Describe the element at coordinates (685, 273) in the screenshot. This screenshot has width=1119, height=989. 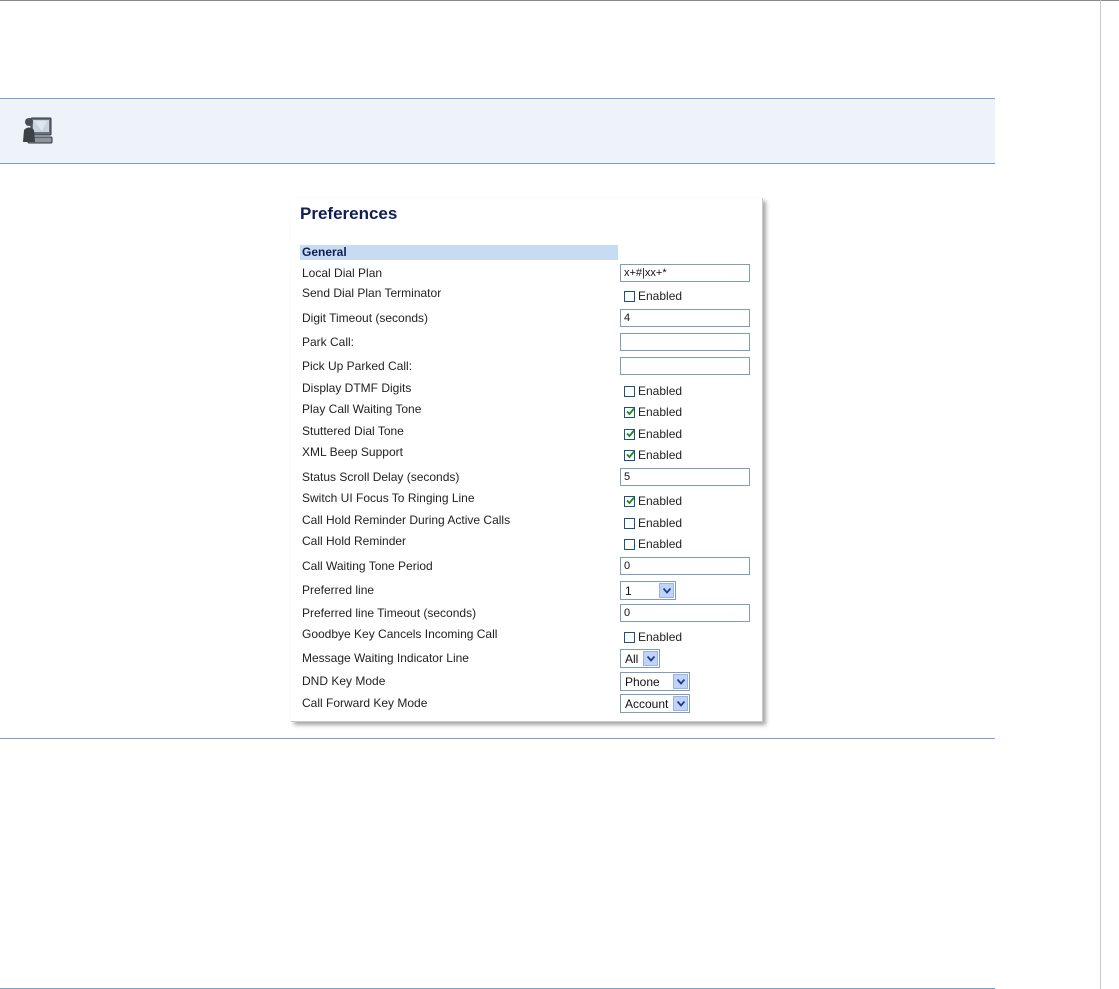
I see `local-dial-plan-input: x+#|xx+*` at that location.